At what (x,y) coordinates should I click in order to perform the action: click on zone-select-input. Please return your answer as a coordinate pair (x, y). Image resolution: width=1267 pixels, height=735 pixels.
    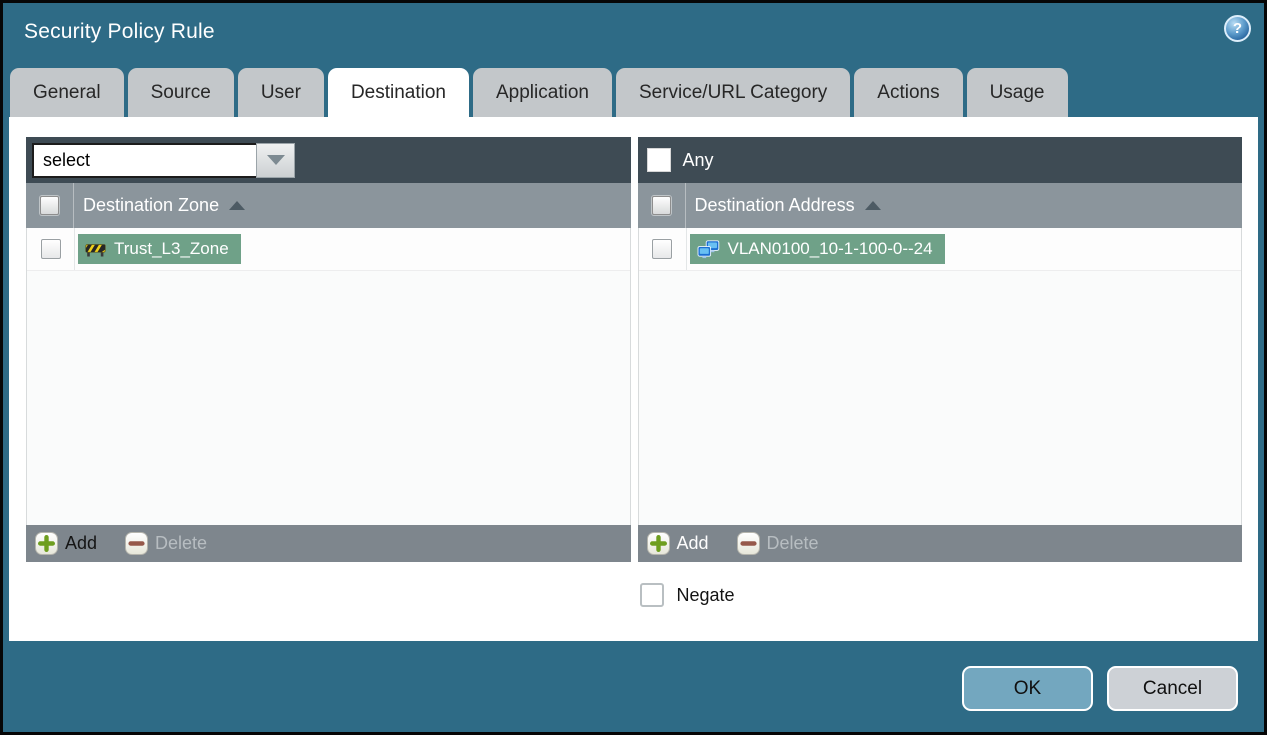
    Looking at the image, I should click on (144, 160).